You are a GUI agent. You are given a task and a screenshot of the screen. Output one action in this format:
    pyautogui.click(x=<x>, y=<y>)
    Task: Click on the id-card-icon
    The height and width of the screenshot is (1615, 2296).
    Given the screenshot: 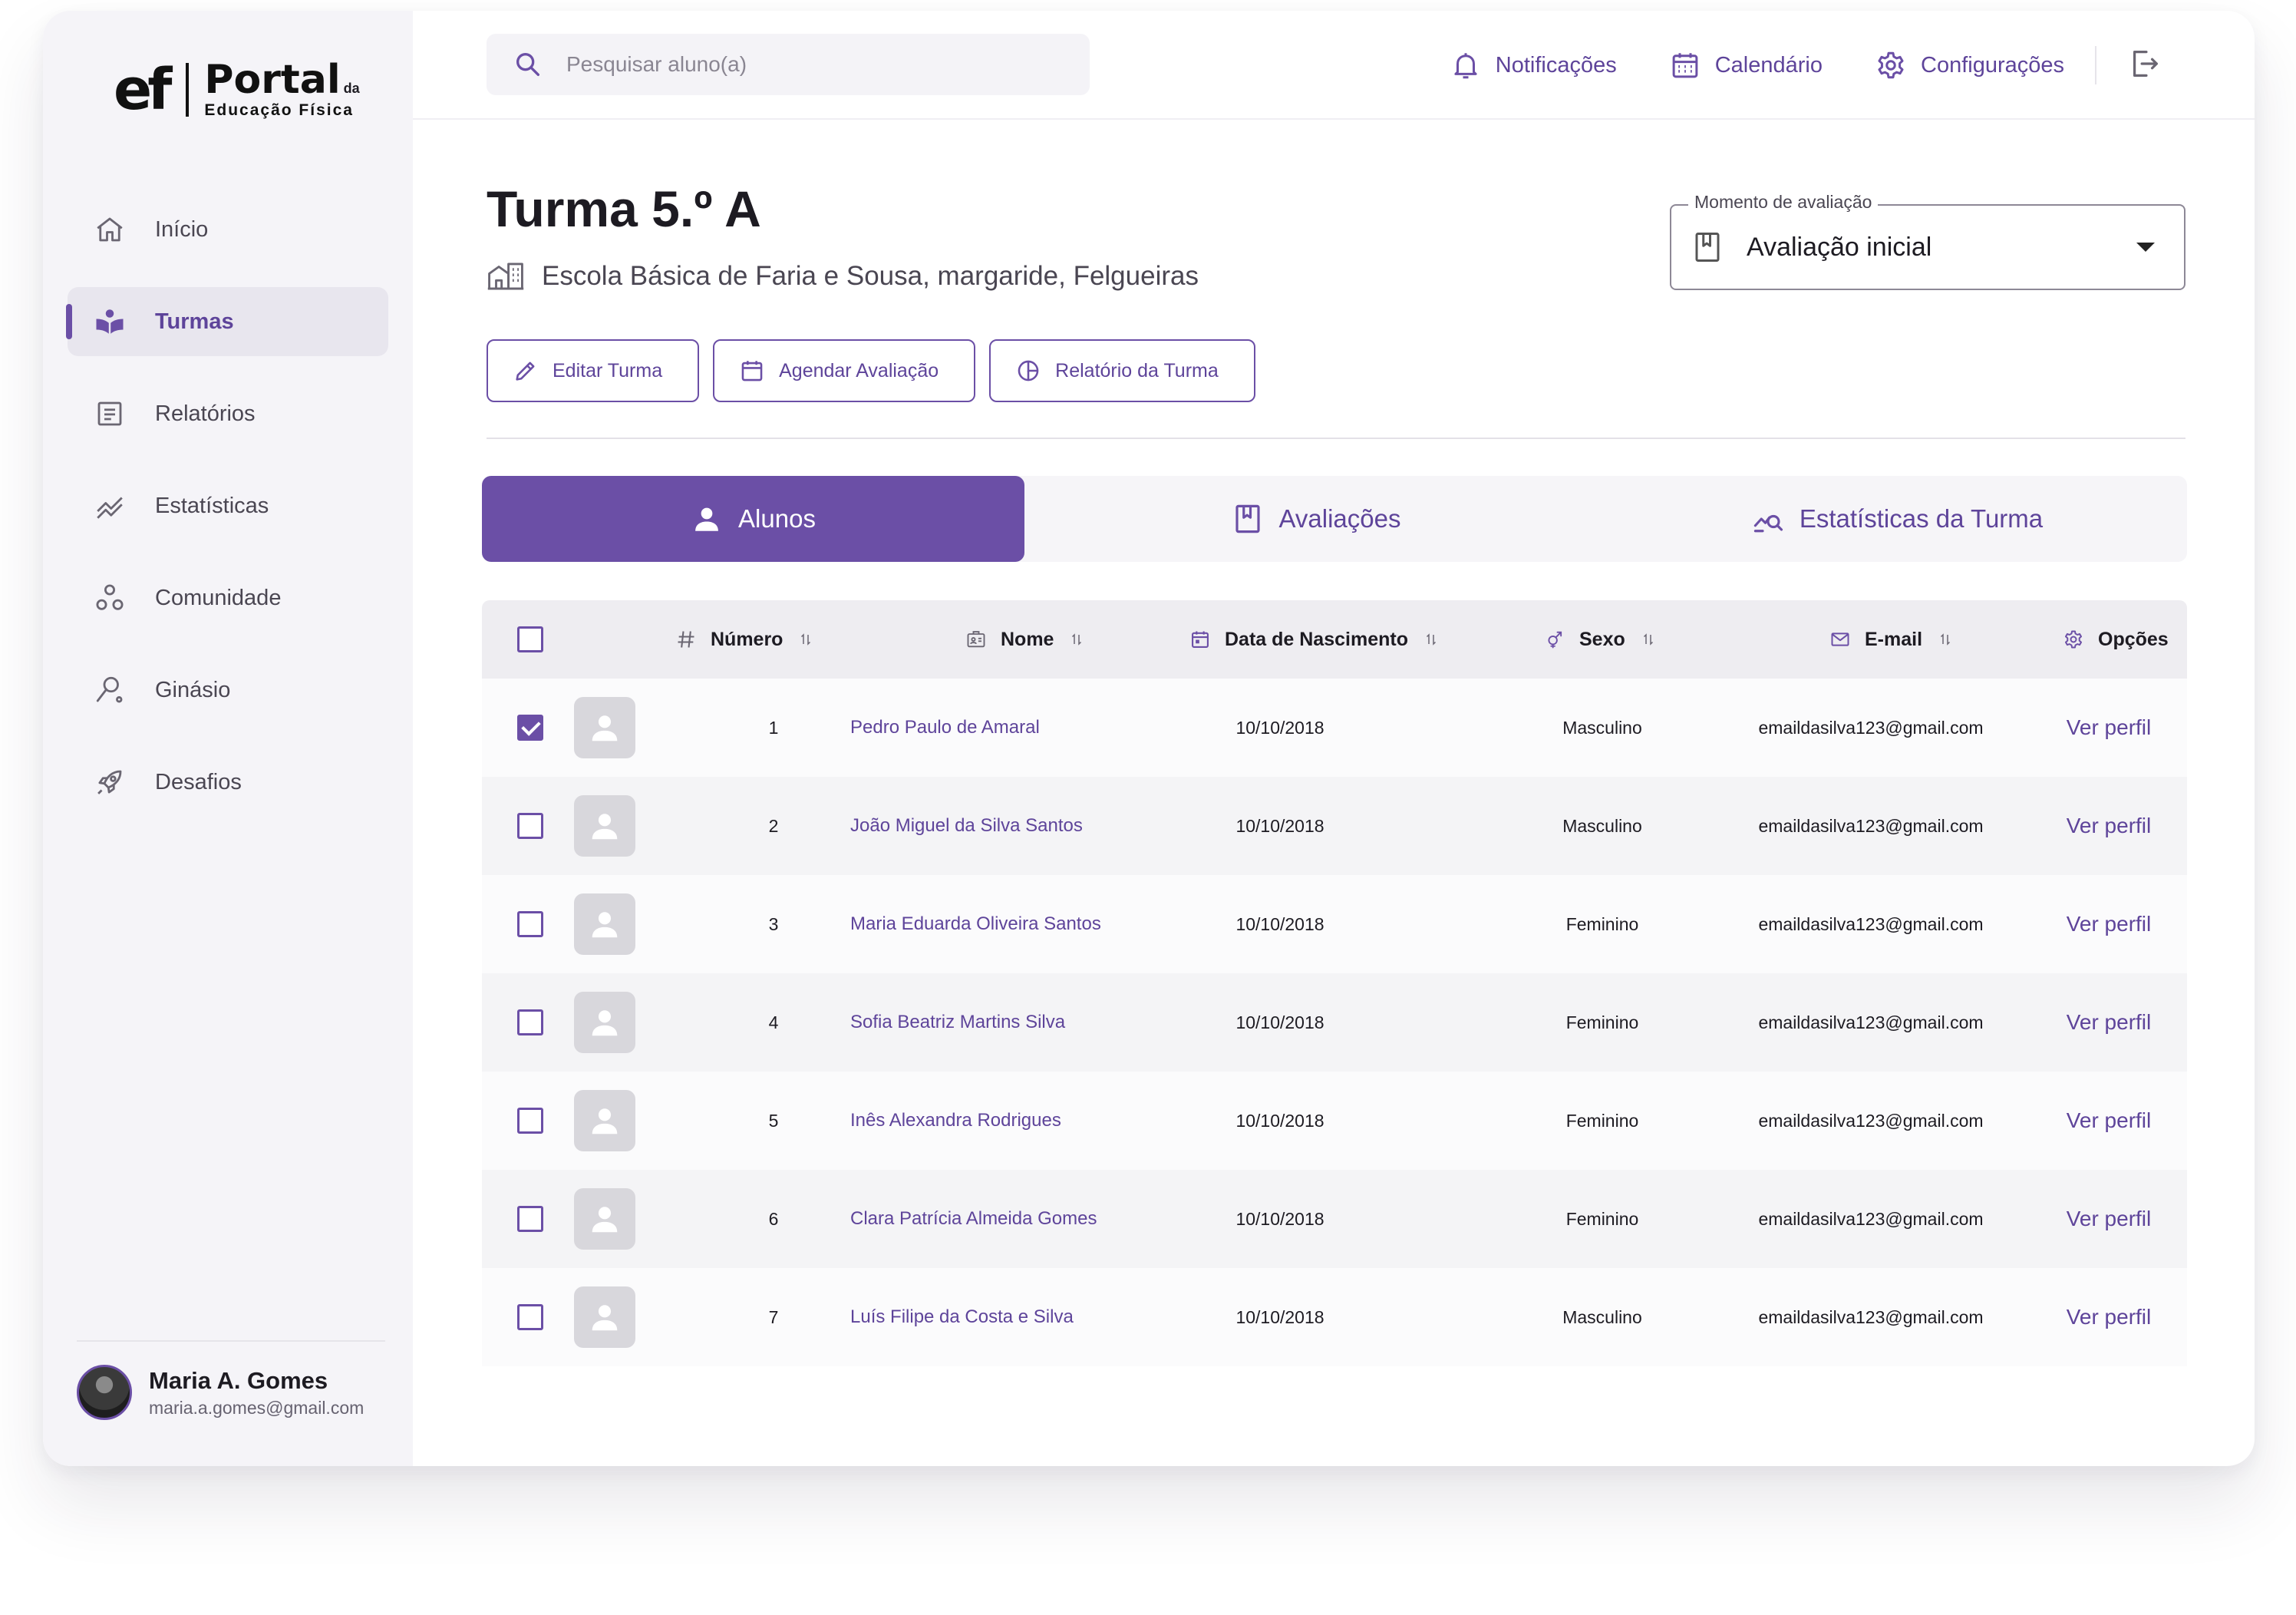 What is the action you would take?
    pyautogui.click(x=976, y=639)
    